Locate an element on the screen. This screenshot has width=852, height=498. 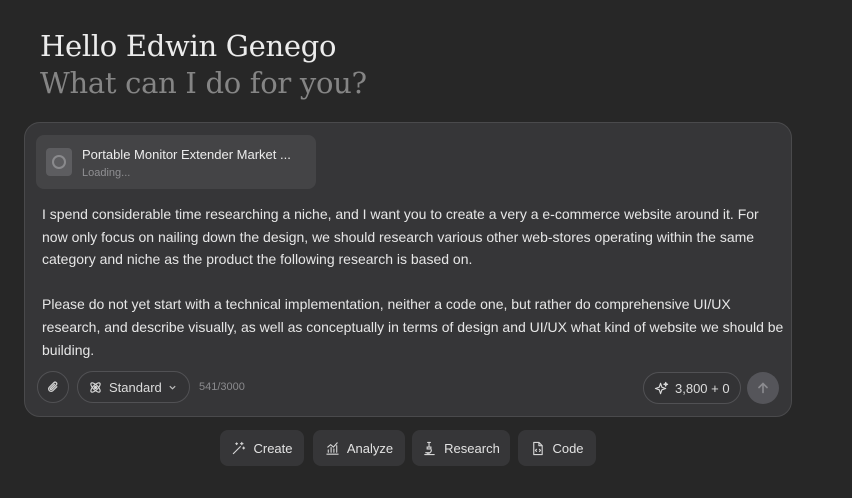
analyze-label: Analyze is located at coordinates (370, 448).